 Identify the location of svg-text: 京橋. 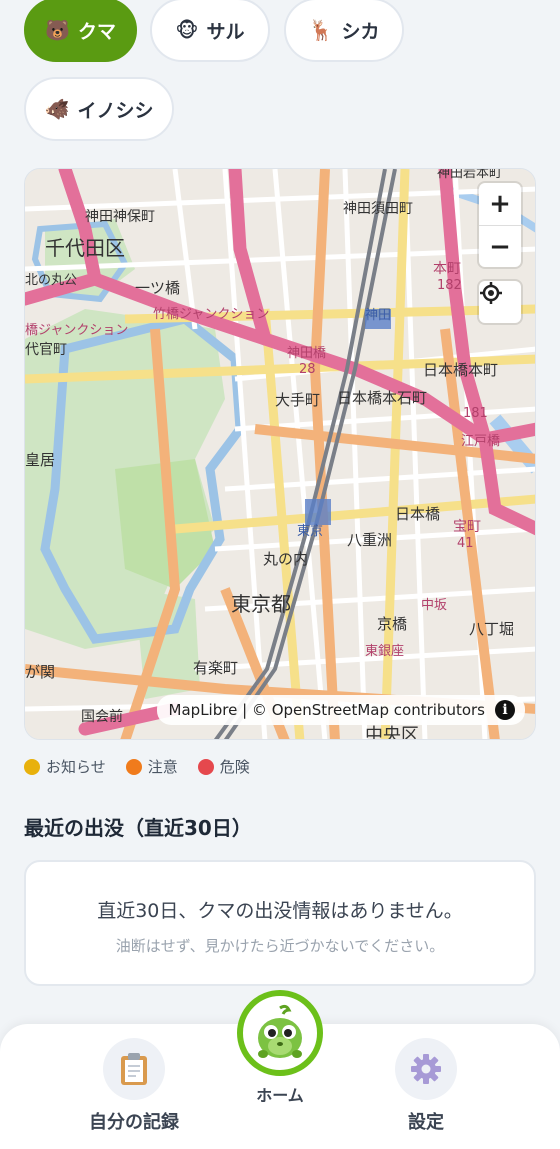
(392, 624).